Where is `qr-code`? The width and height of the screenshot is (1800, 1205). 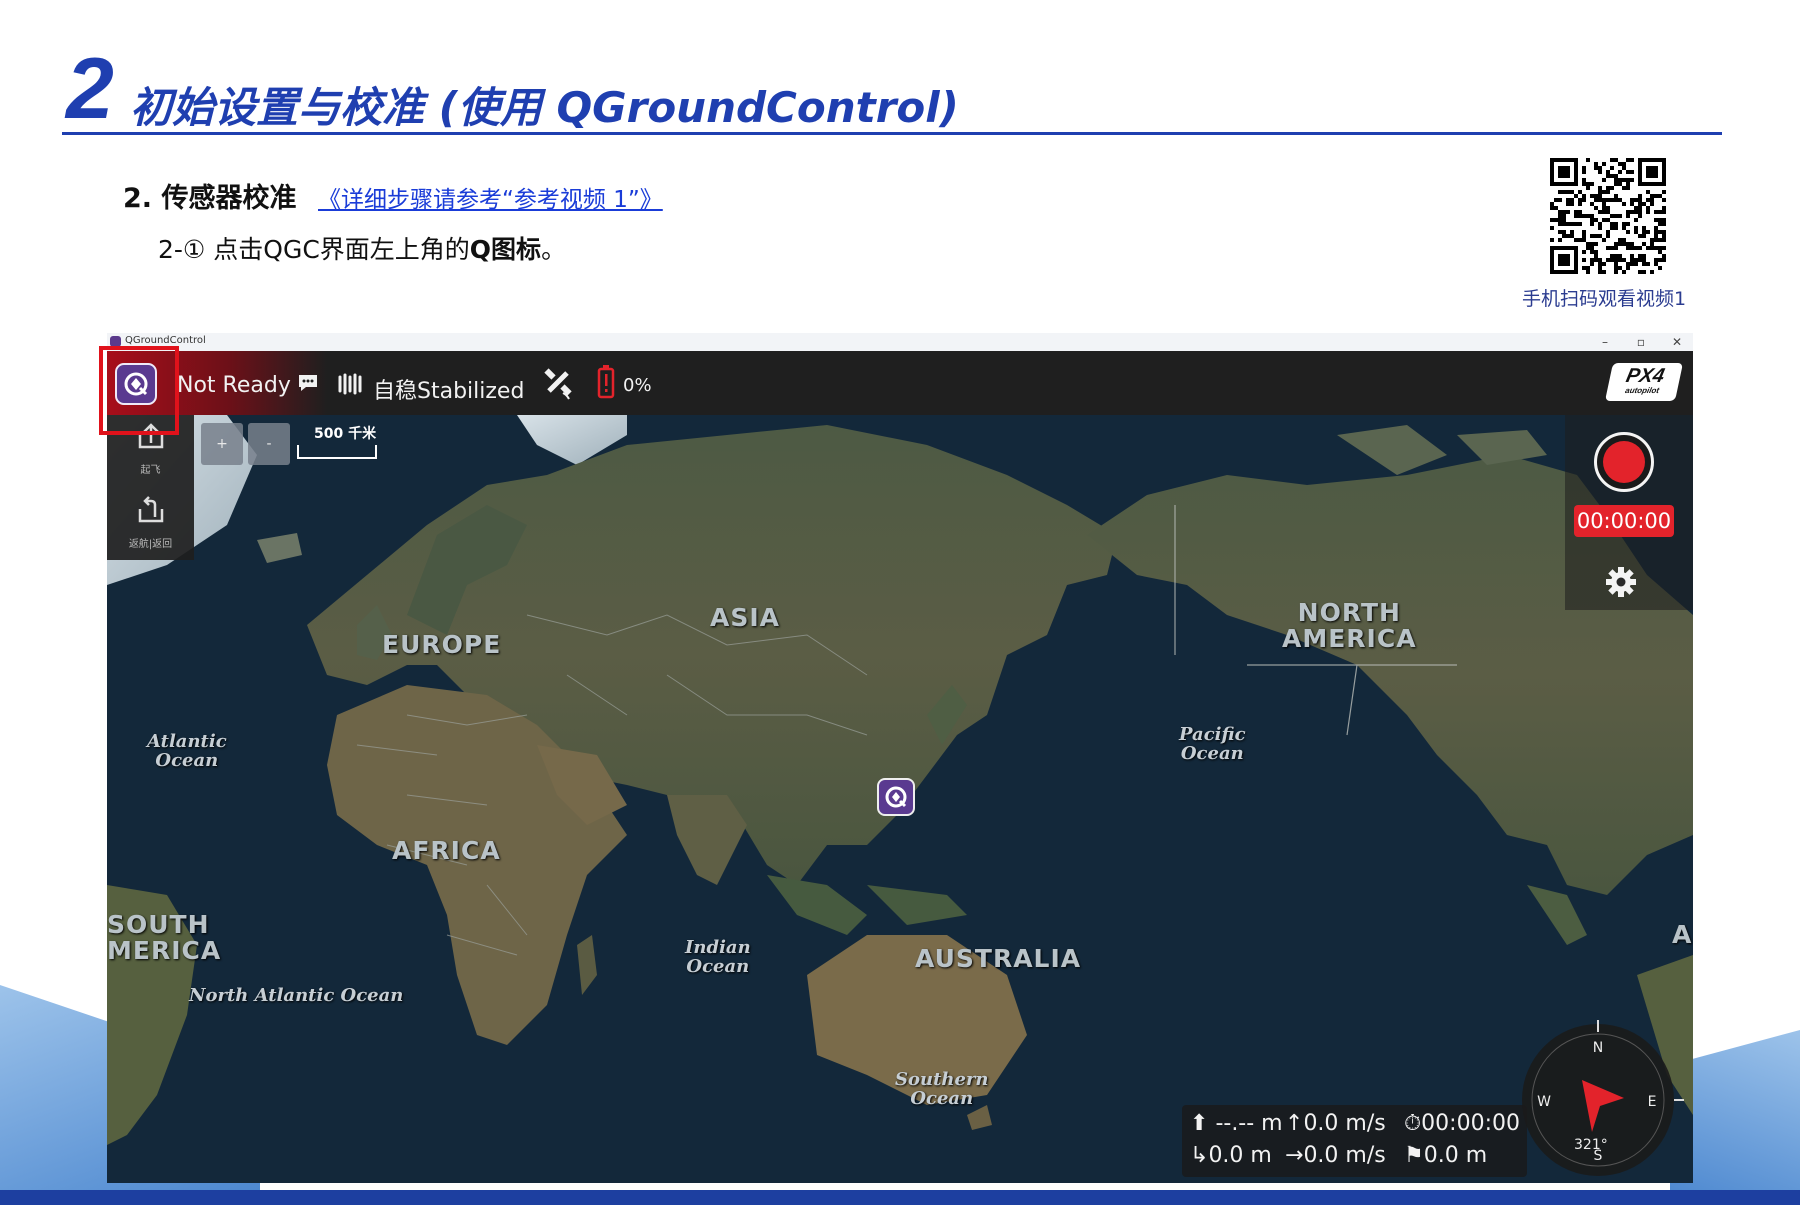
qr-code is located at coordinates (1608, 216).